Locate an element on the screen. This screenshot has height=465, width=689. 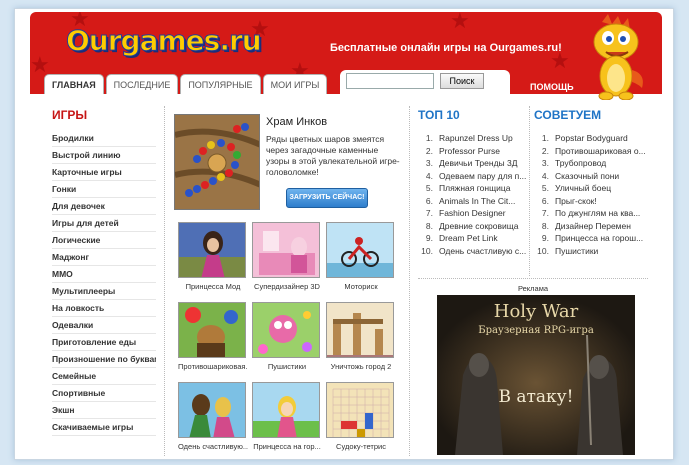
top10-item: 7. Fashion Designer is located at coordinates (472, 213).